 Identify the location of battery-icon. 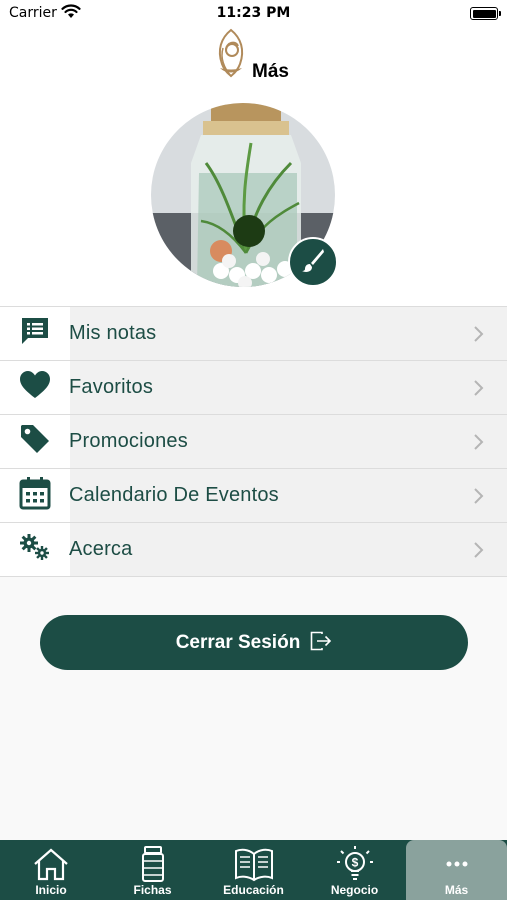
(485, 13).